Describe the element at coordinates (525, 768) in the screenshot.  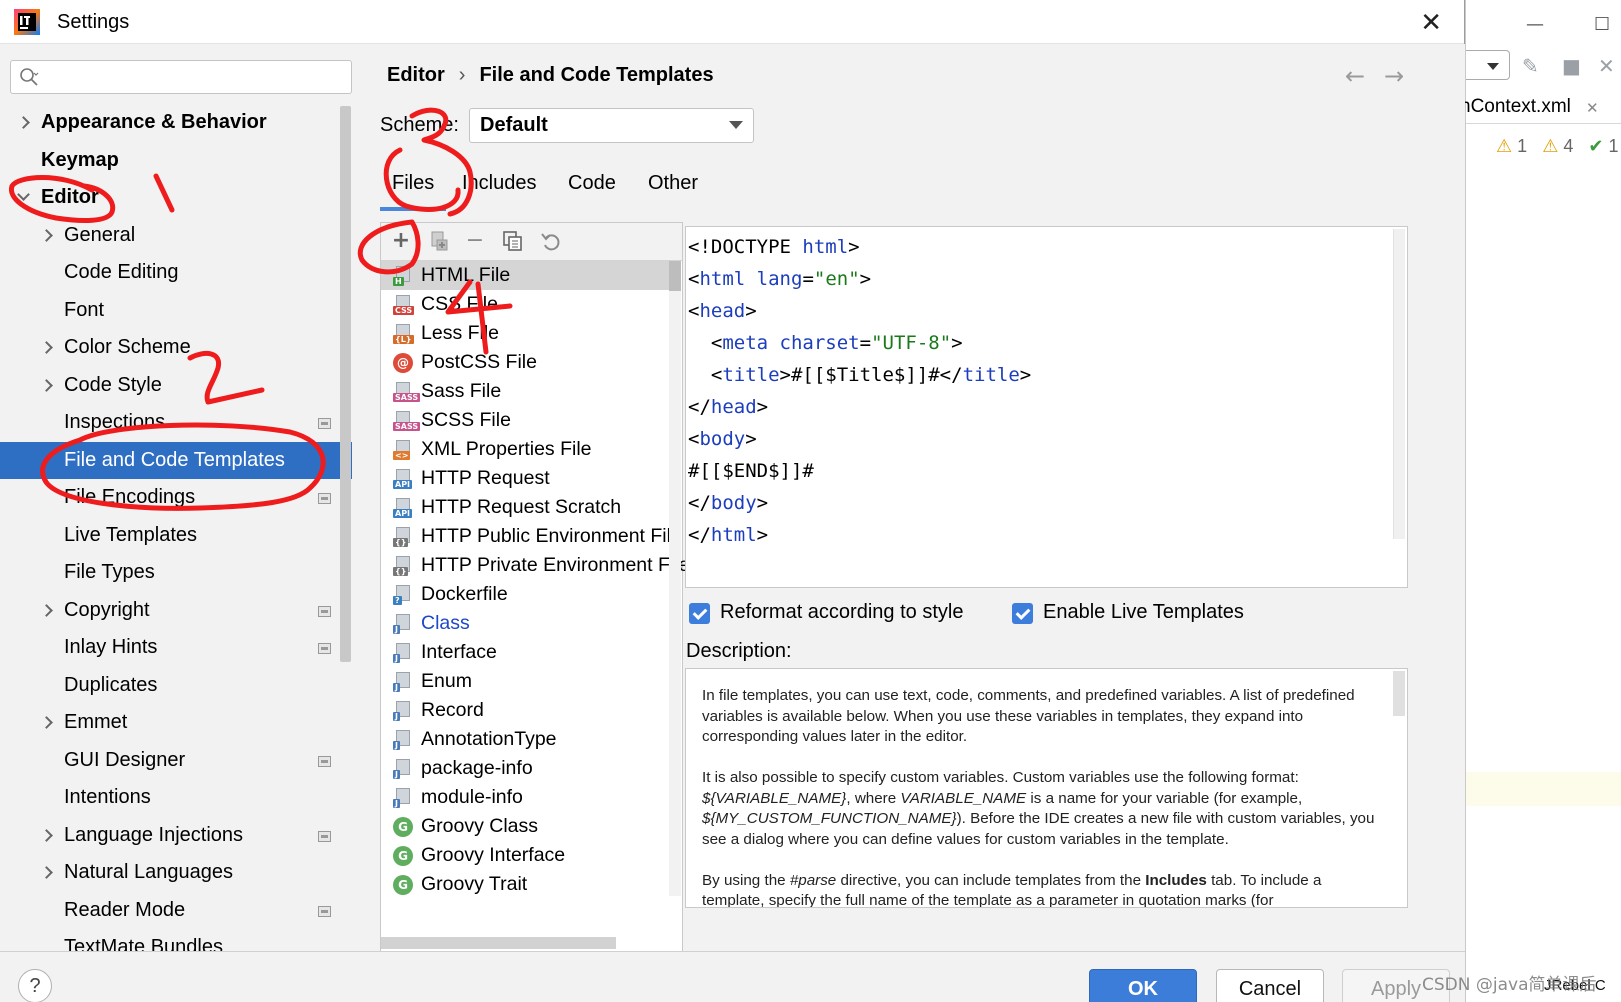
I see `template-item: Jpackage-info` at that location.